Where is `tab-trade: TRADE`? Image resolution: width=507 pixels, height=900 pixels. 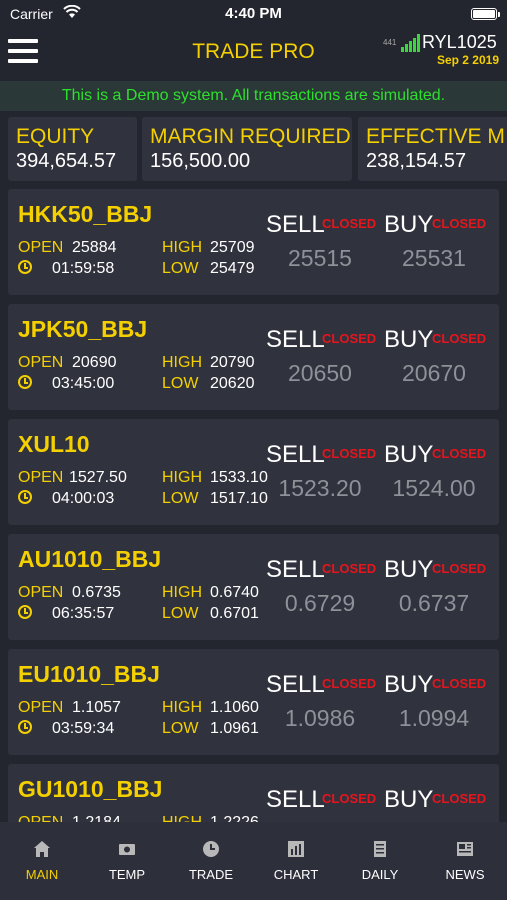
tab-trade: TRADE is located at coordinates (211, 861).